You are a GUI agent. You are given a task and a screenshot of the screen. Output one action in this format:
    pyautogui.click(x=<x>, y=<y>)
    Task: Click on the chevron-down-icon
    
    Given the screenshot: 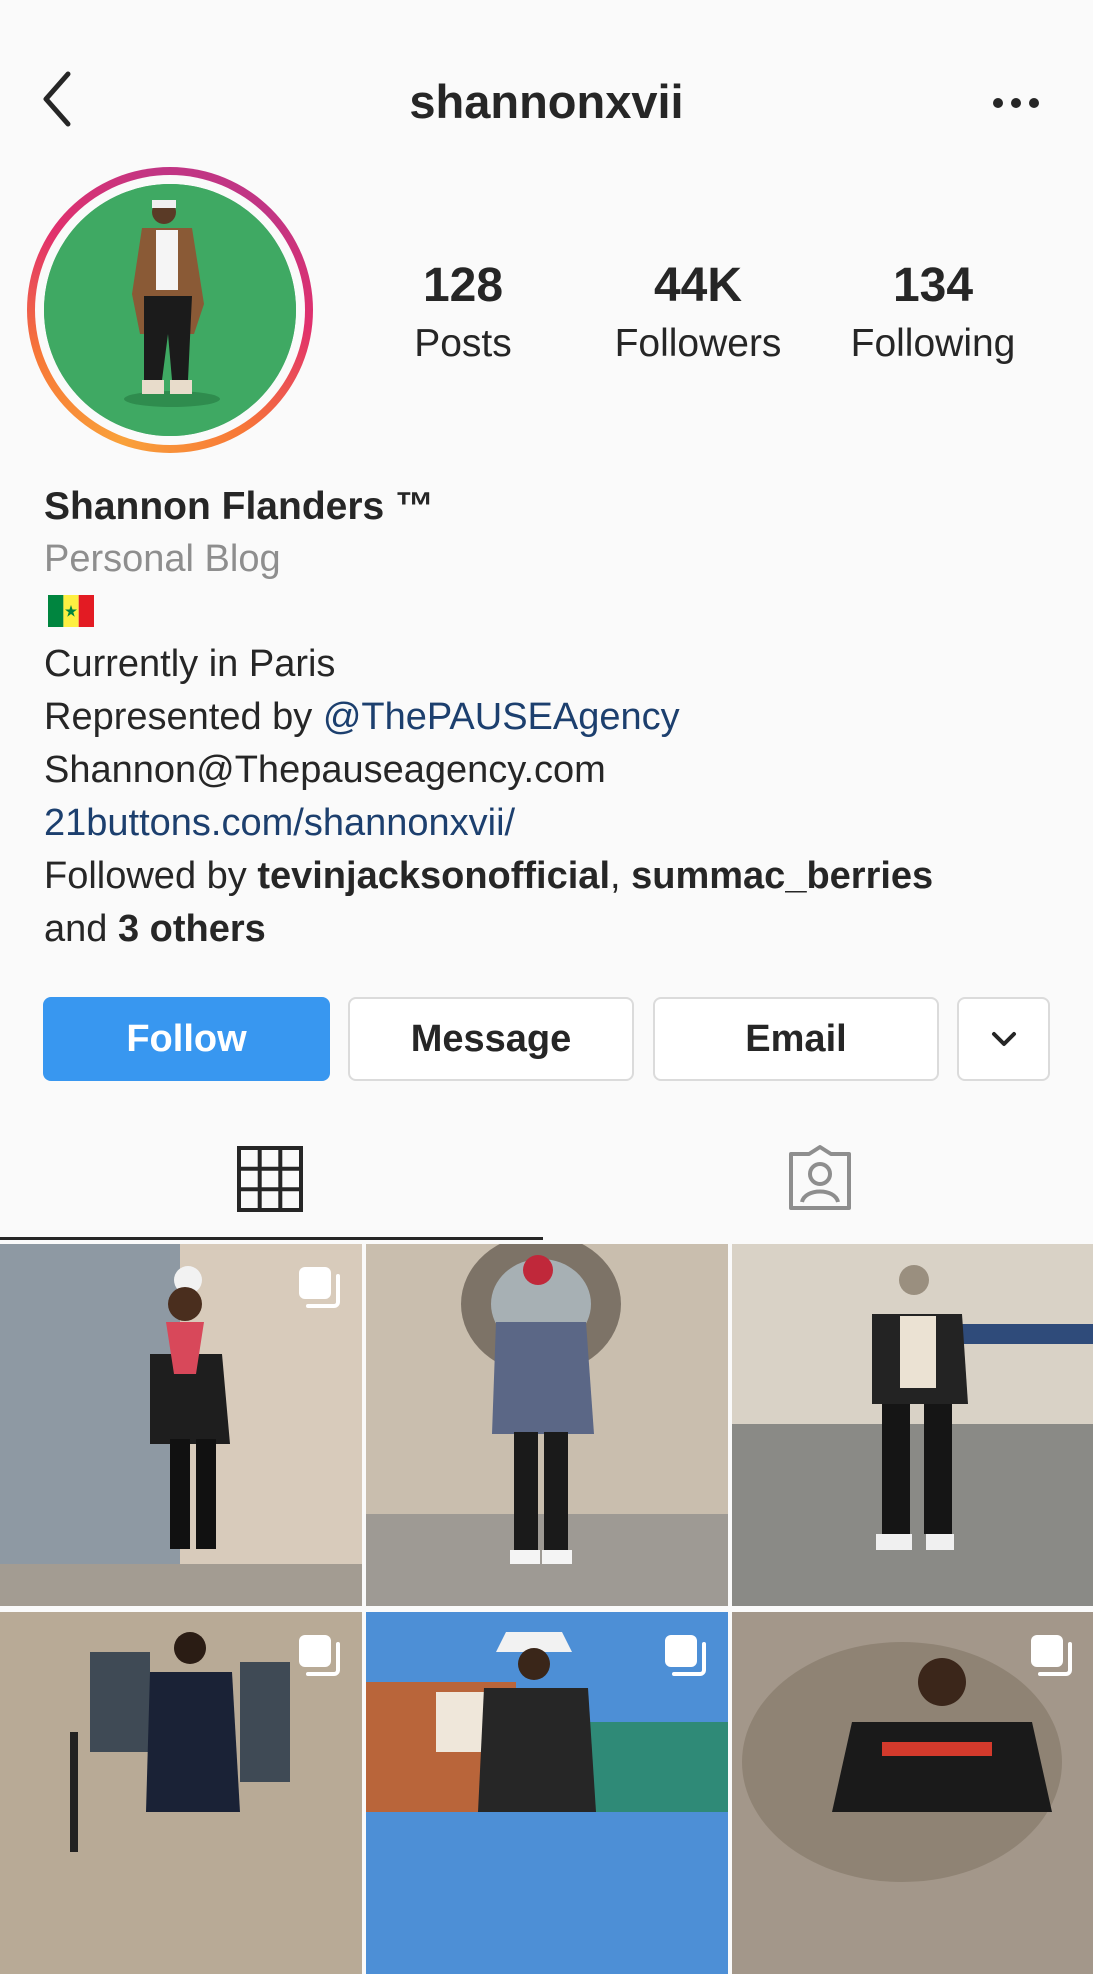 What is the action you would take?
    pyautogui.click(x=1003, y=1039)
    